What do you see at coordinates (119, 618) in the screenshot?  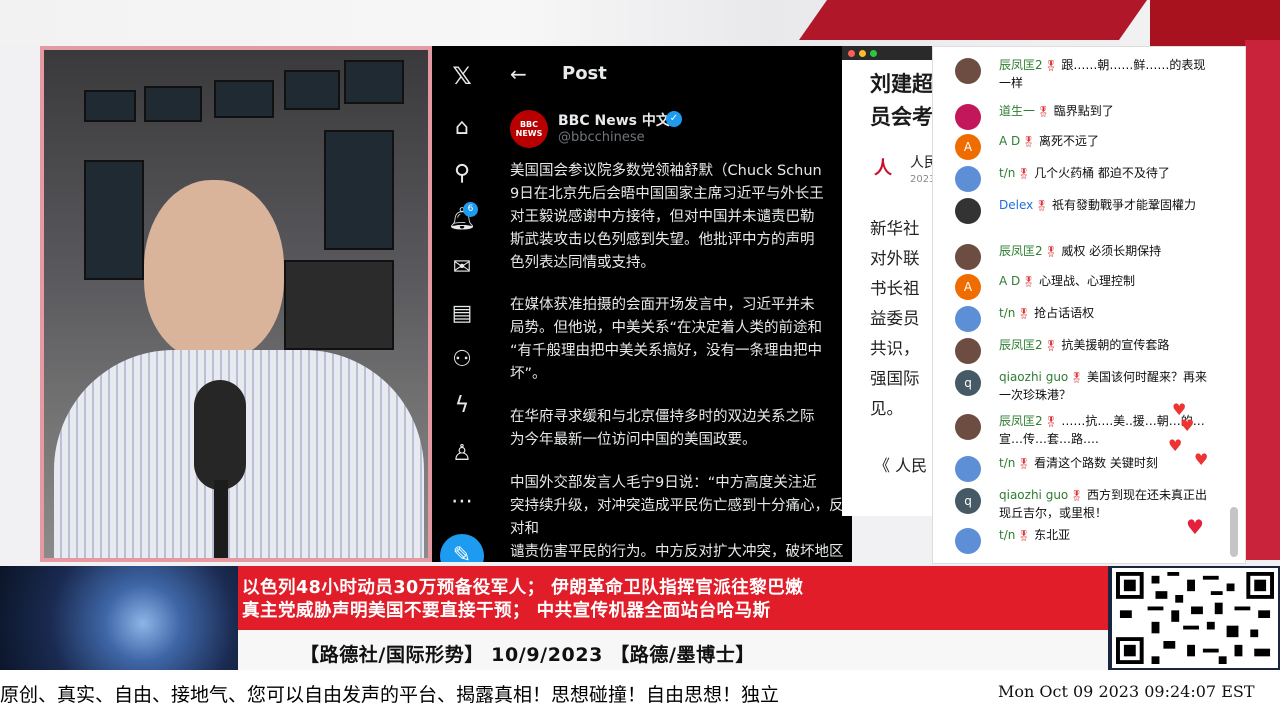 I see `banner-globe-graphic` at bounding box center [119, 618].